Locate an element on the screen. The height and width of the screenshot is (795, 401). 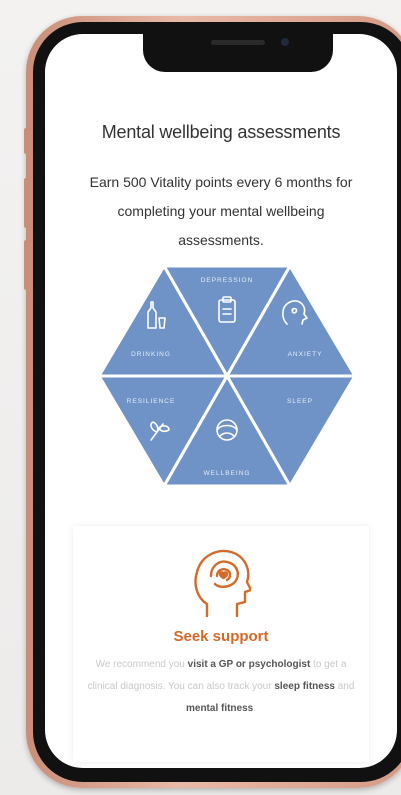
sleep-jar-icon is located at coordinates (342, 427).